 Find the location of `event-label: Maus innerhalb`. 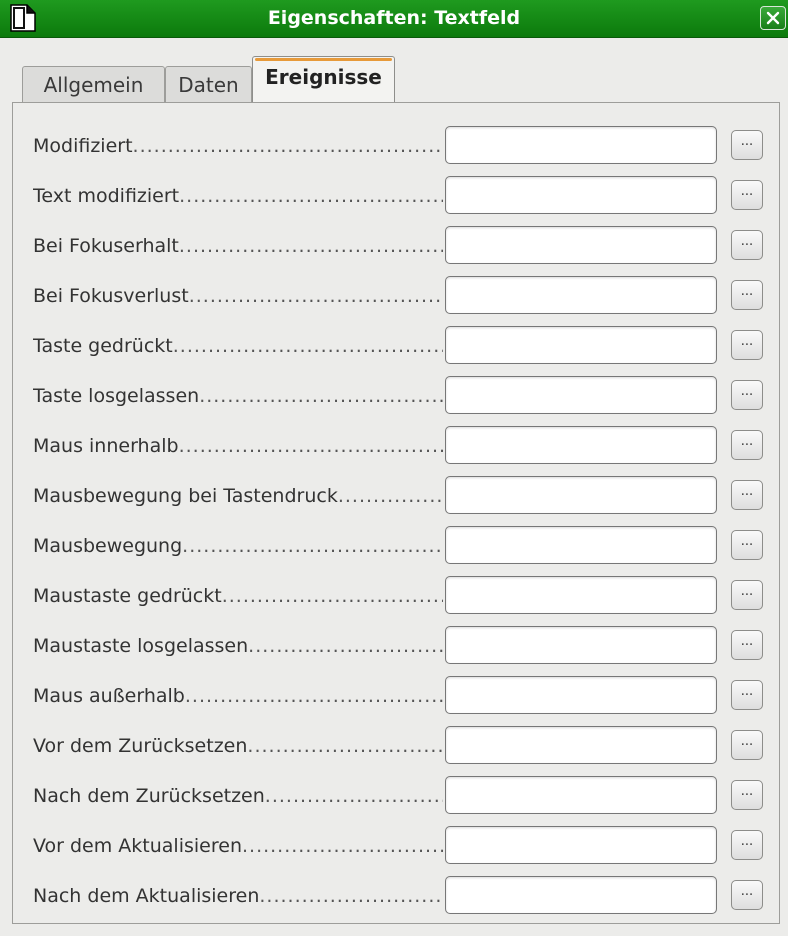

event-label: Maus innerhalb is located at coordinates (238, 445).